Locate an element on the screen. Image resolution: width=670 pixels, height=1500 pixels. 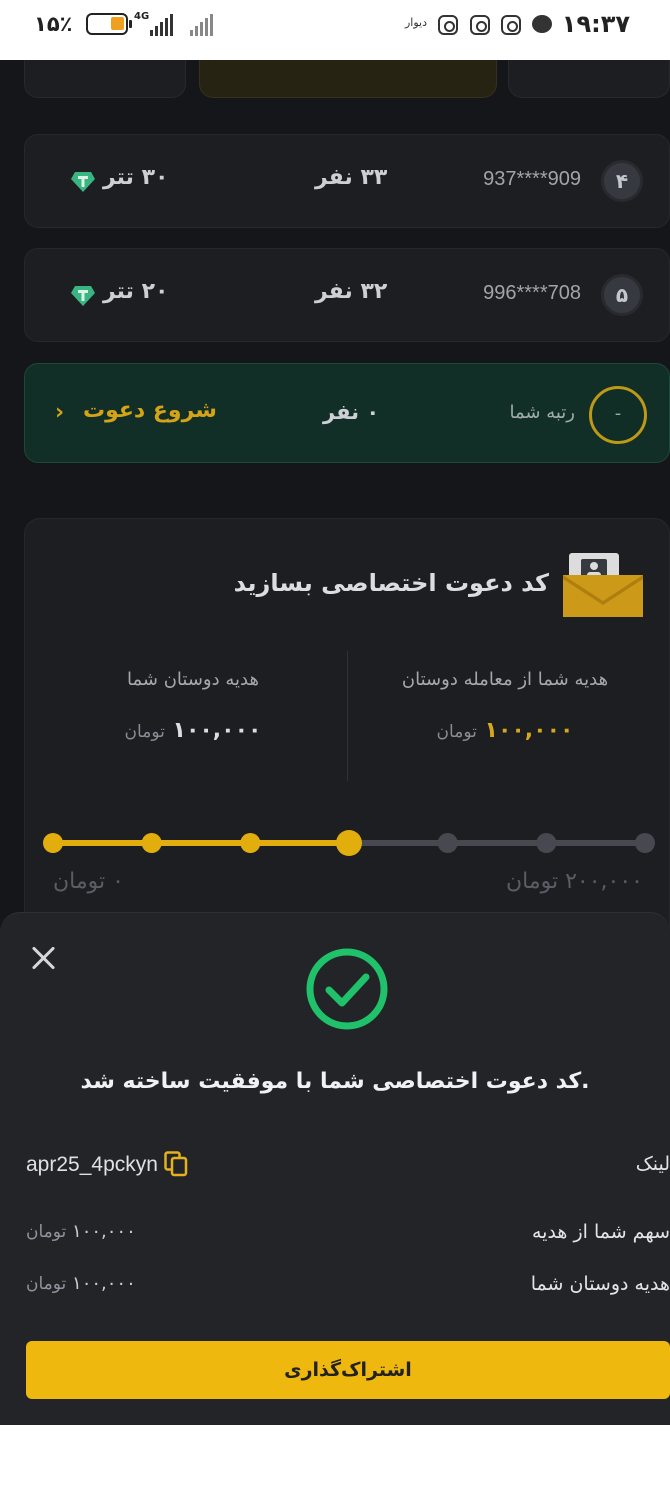
status-bar: ۱۵٪ 4G دیوار ۱۹:۳۷ is located at coordinates (335, 30).